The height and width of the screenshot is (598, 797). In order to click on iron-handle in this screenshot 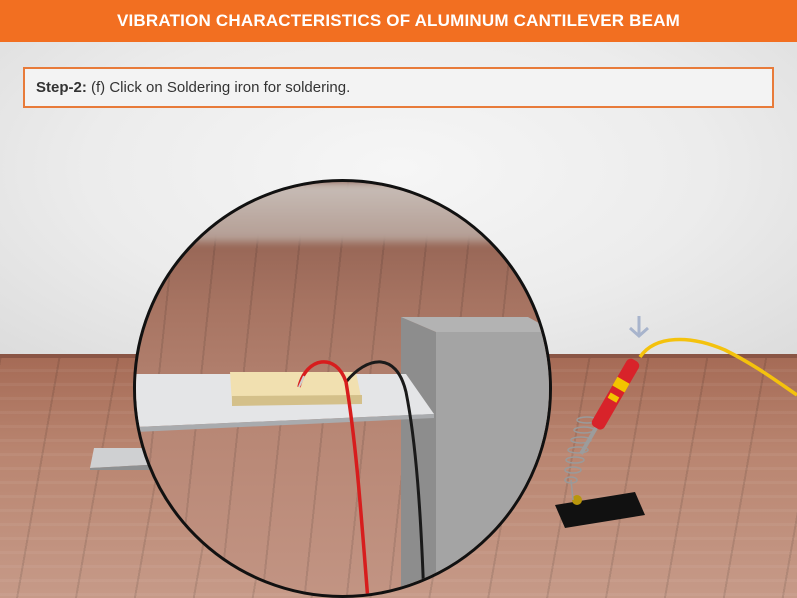, I will do `click(615, 394)`.